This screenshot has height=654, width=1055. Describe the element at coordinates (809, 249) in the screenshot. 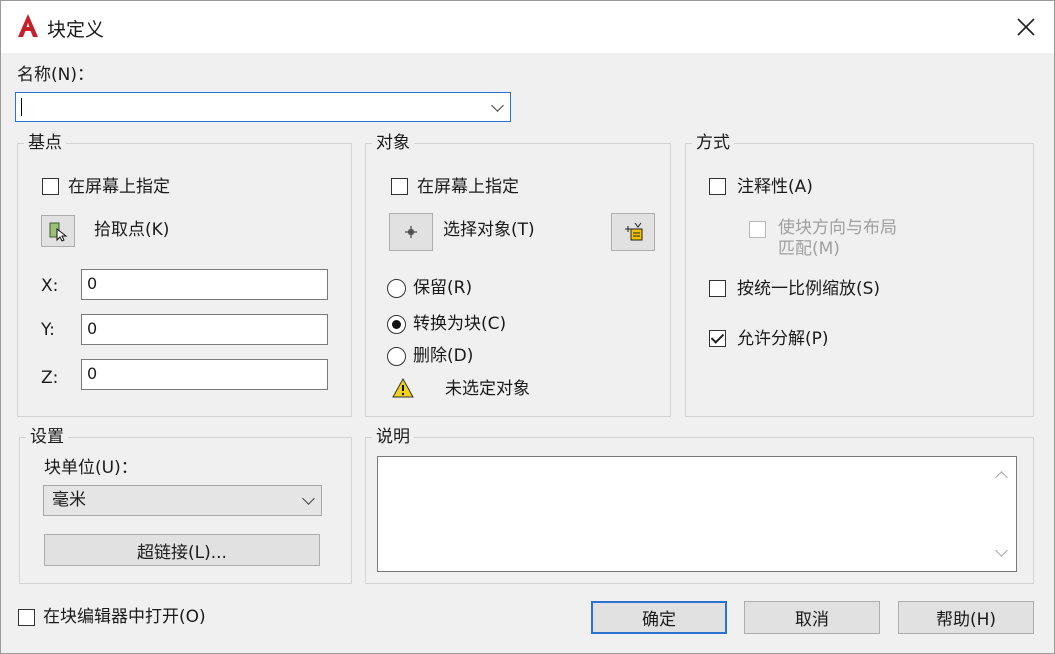

I see `match-orientation-label-line2: 匹配(M)` at that location.